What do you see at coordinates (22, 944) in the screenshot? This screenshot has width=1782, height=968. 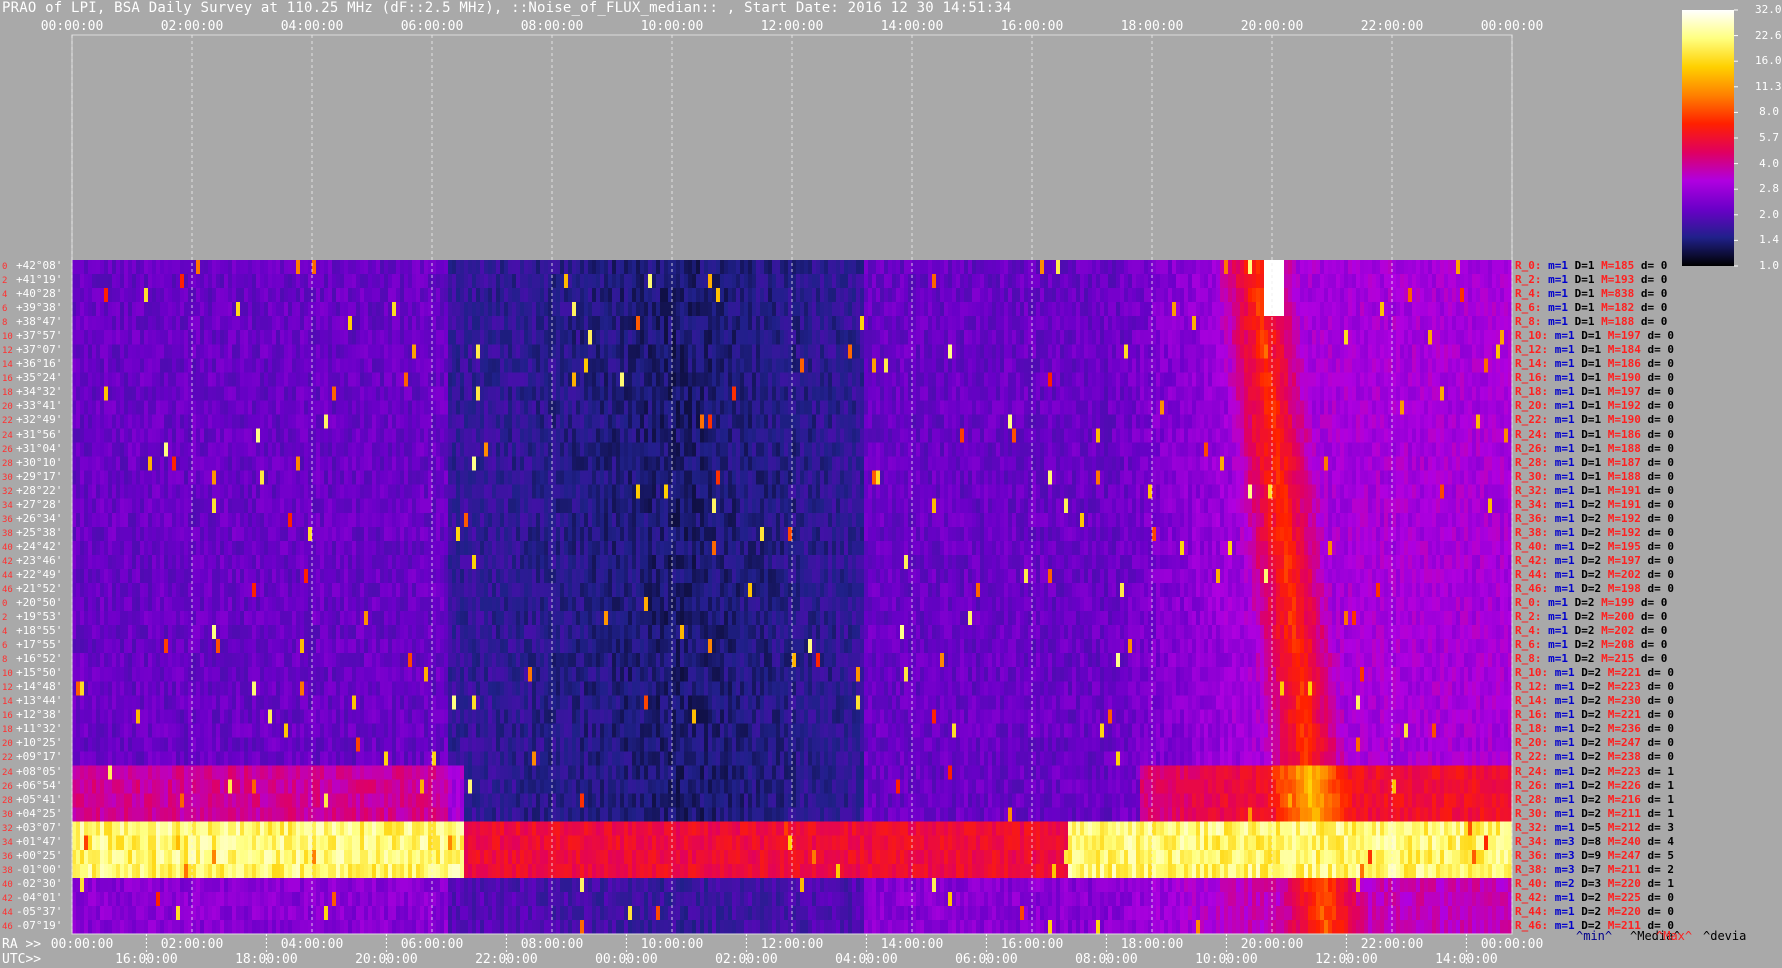 I see `ra-axis-prefix: RA >>` at bounding box center [22, 944].